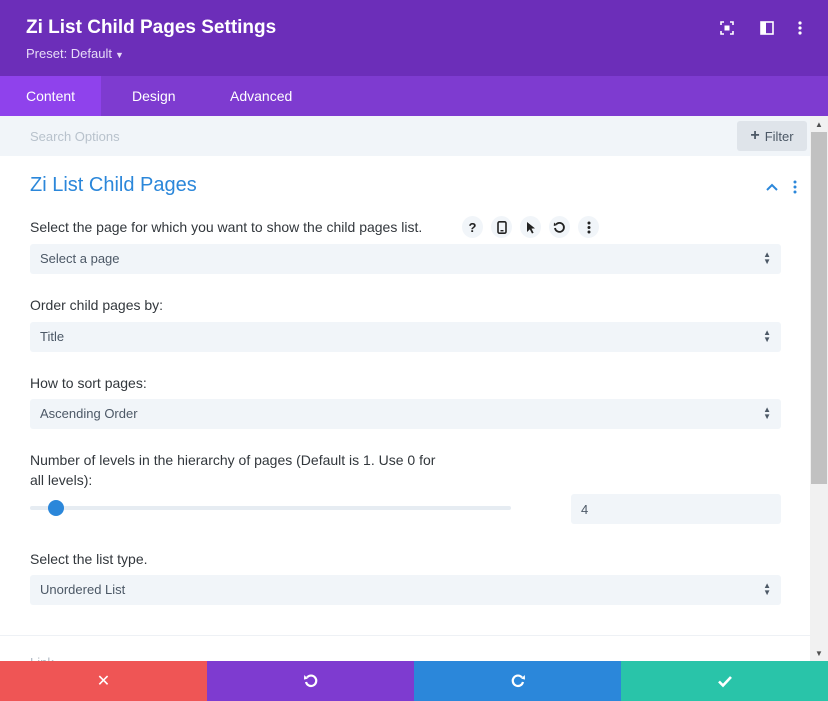 The width and height of the screenshot is (828, 701). I want to click on search-bar: + Filter, so click(405, 136).